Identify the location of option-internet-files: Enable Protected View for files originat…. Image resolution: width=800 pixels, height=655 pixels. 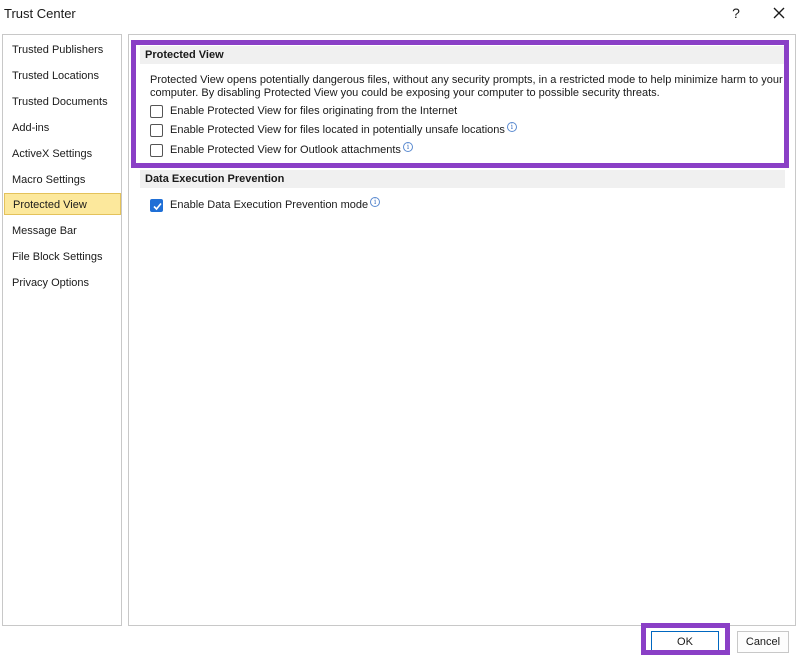
(303, 111).